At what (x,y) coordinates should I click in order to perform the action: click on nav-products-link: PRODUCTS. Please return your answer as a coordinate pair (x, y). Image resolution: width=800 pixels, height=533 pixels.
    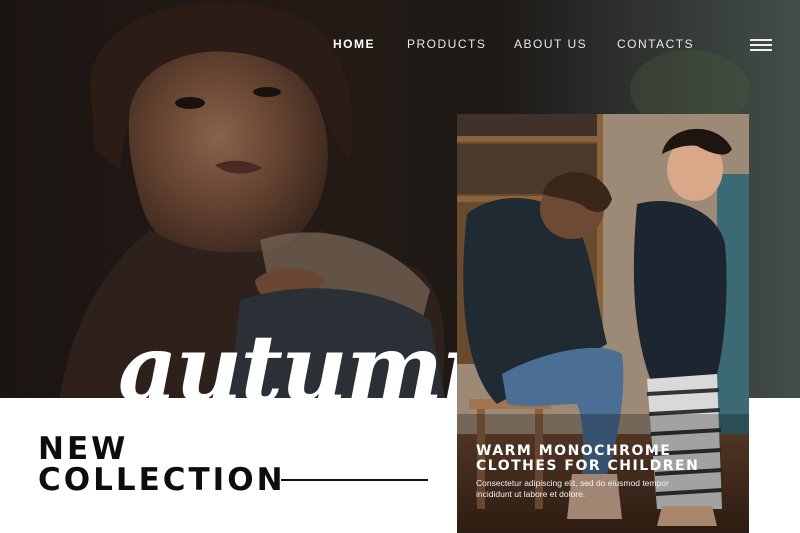
    Looking at the image, I should click on (446, 44).